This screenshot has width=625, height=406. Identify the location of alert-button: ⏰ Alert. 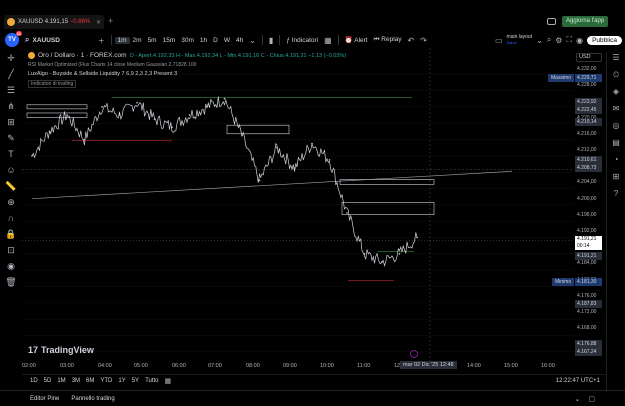
(356, 40).